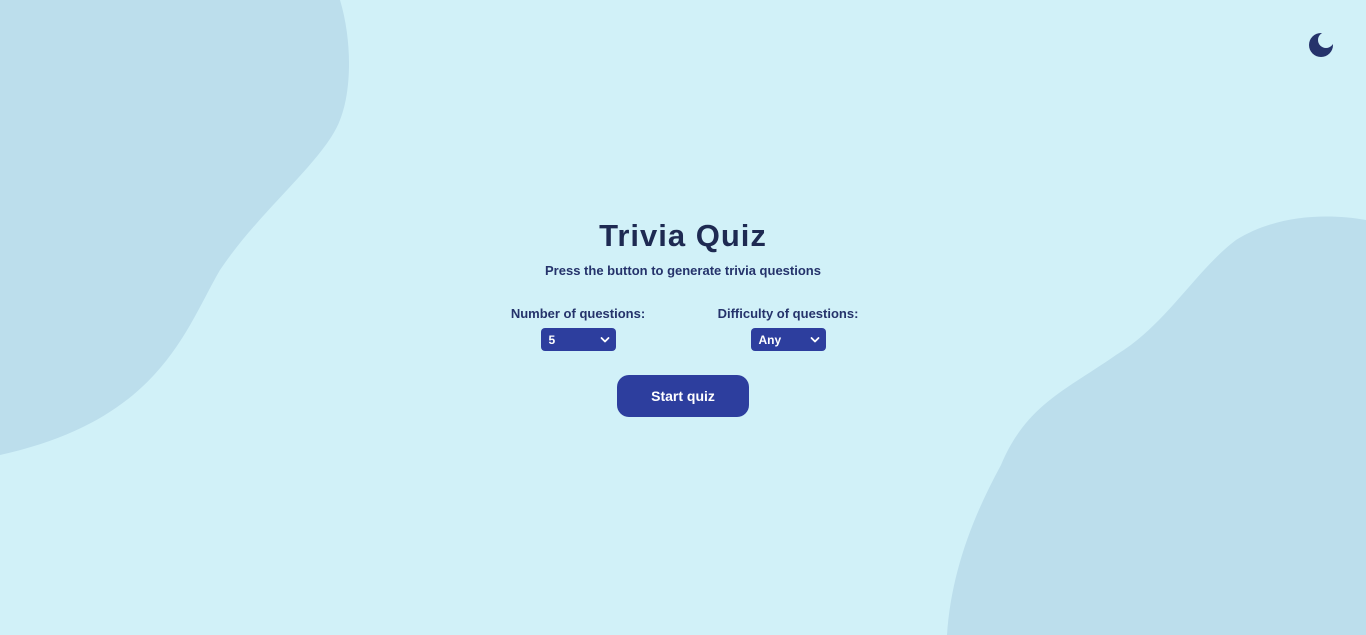  I want to click on number-of-questions-value: 5, so click(552, 339).